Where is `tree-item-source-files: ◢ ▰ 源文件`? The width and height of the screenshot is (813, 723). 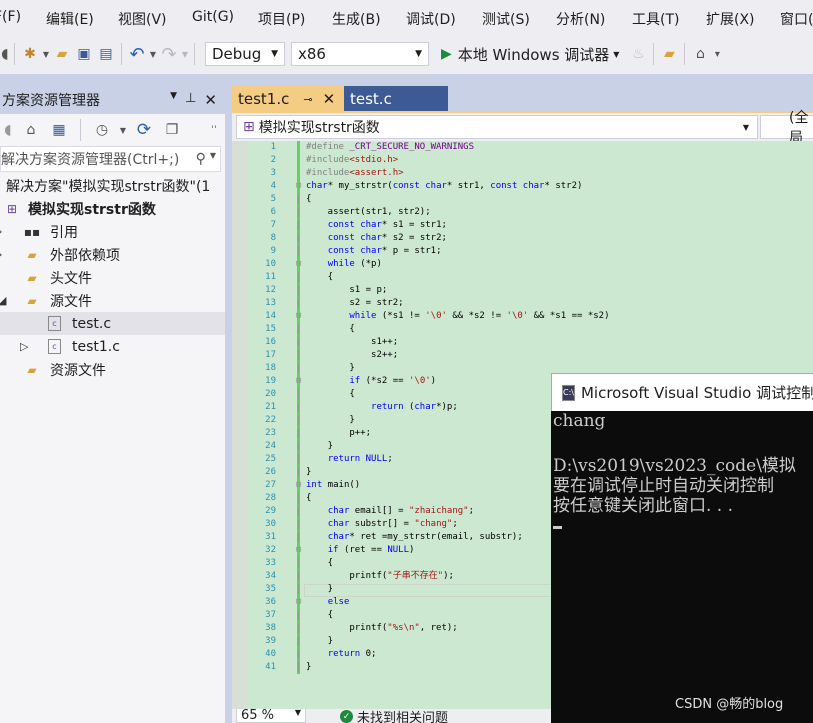
tree-item-source-files: ◢ ▰ 源文件 is located at coordinates (112, 300).